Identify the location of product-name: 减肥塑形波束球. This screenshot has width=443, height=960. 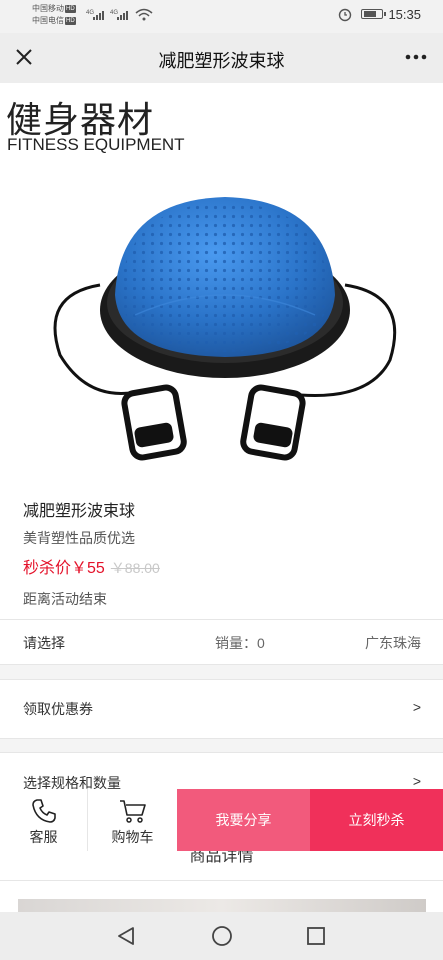
(79, 511).